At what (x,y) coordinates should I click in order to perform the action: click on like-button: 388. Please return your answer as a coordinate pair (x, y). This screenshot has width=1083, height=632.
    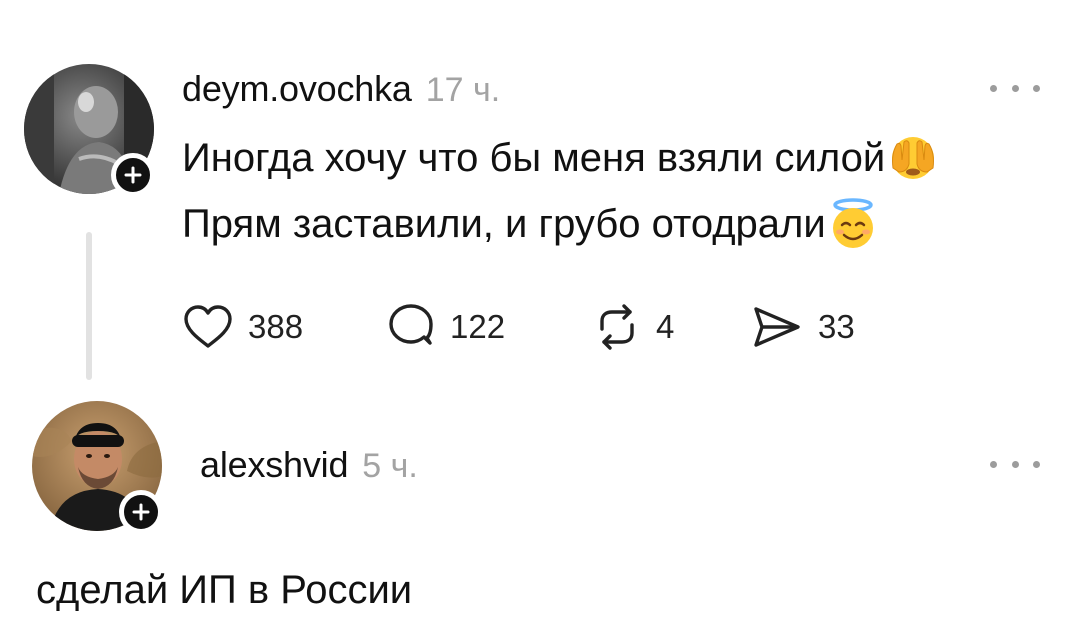
    Looking at the image, I should click on (242, 327).